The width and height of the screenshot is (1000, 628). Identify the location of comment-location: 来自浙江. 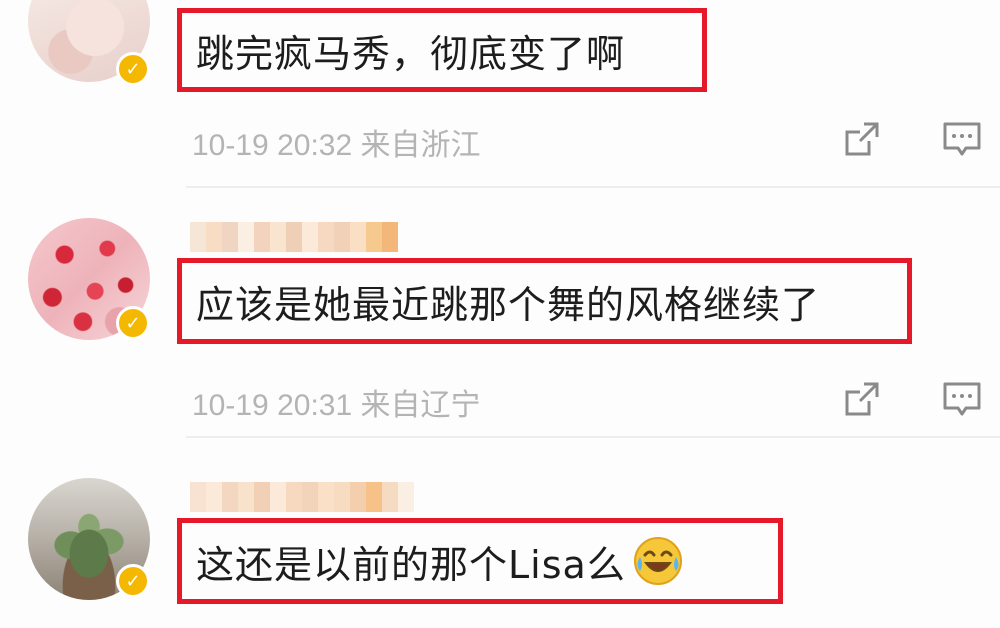
(420, 145).